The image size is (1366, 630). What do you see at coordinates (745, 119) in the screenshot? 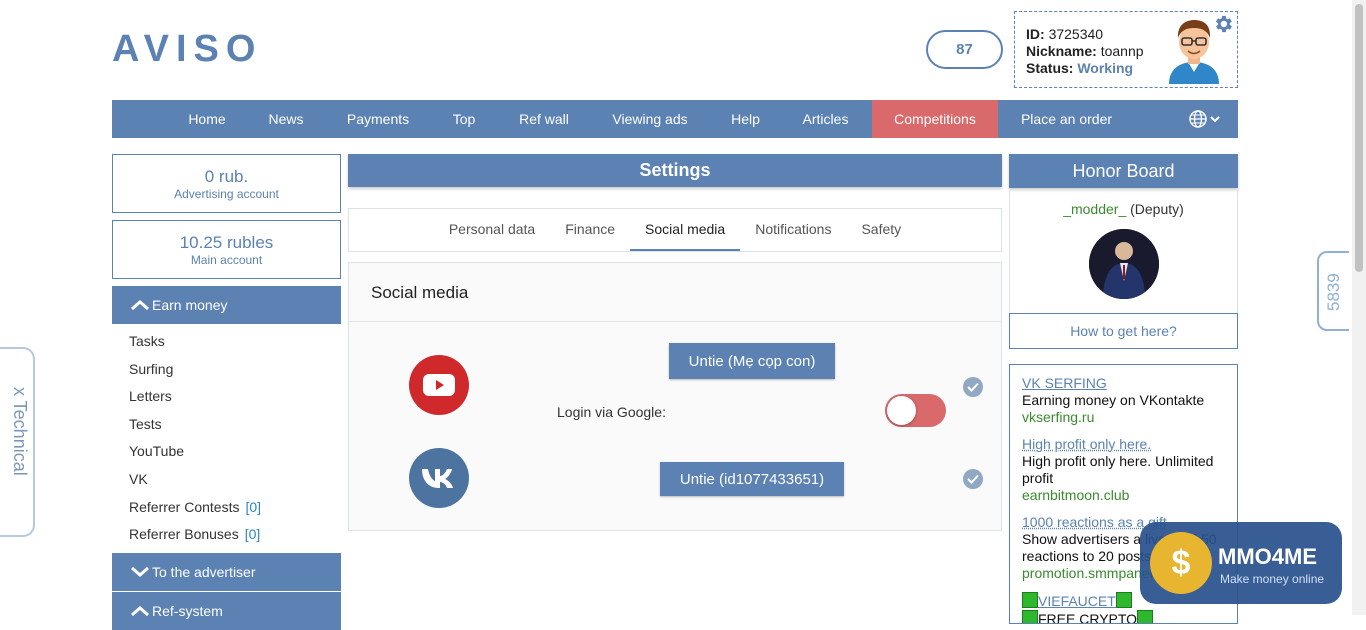
I see `nav-help: Help` at bounding box center [745, 119].